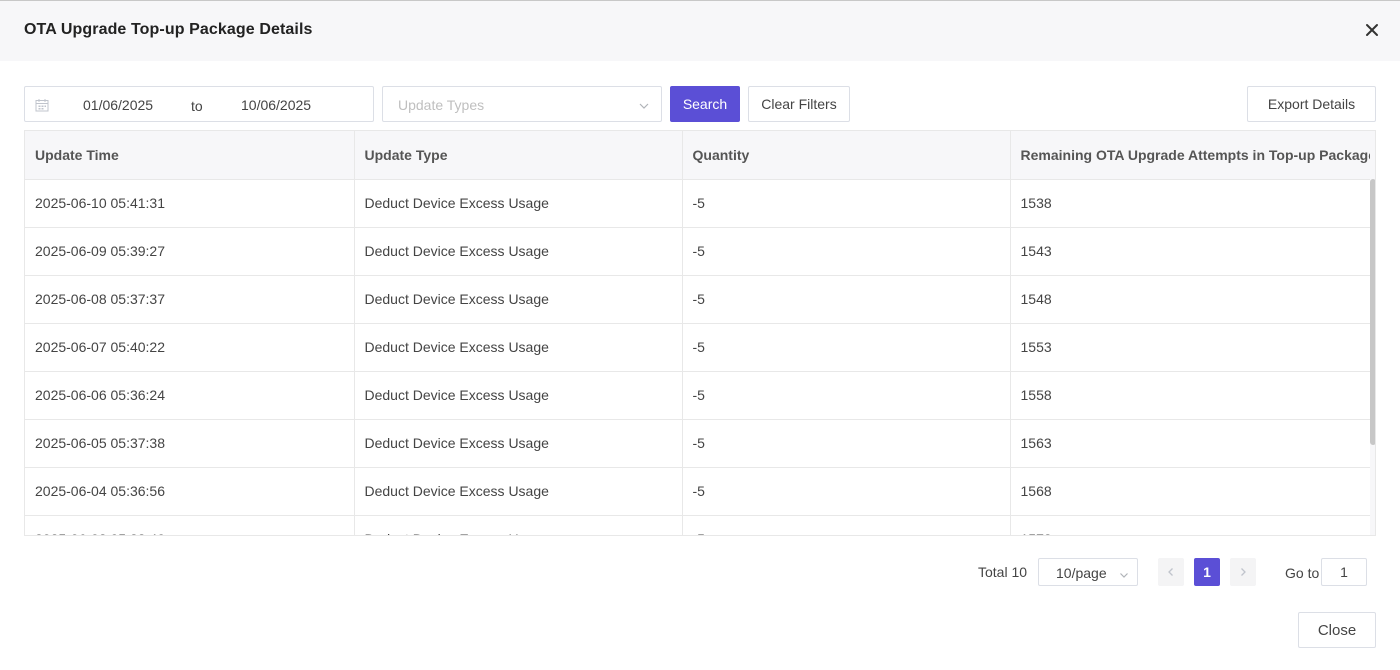 Image resolution: width=1400 pixels, height=670 pixels. Describe the element at coordinates (1207, 572) in the screenshot. I see `page-number-button: 1` at that location.